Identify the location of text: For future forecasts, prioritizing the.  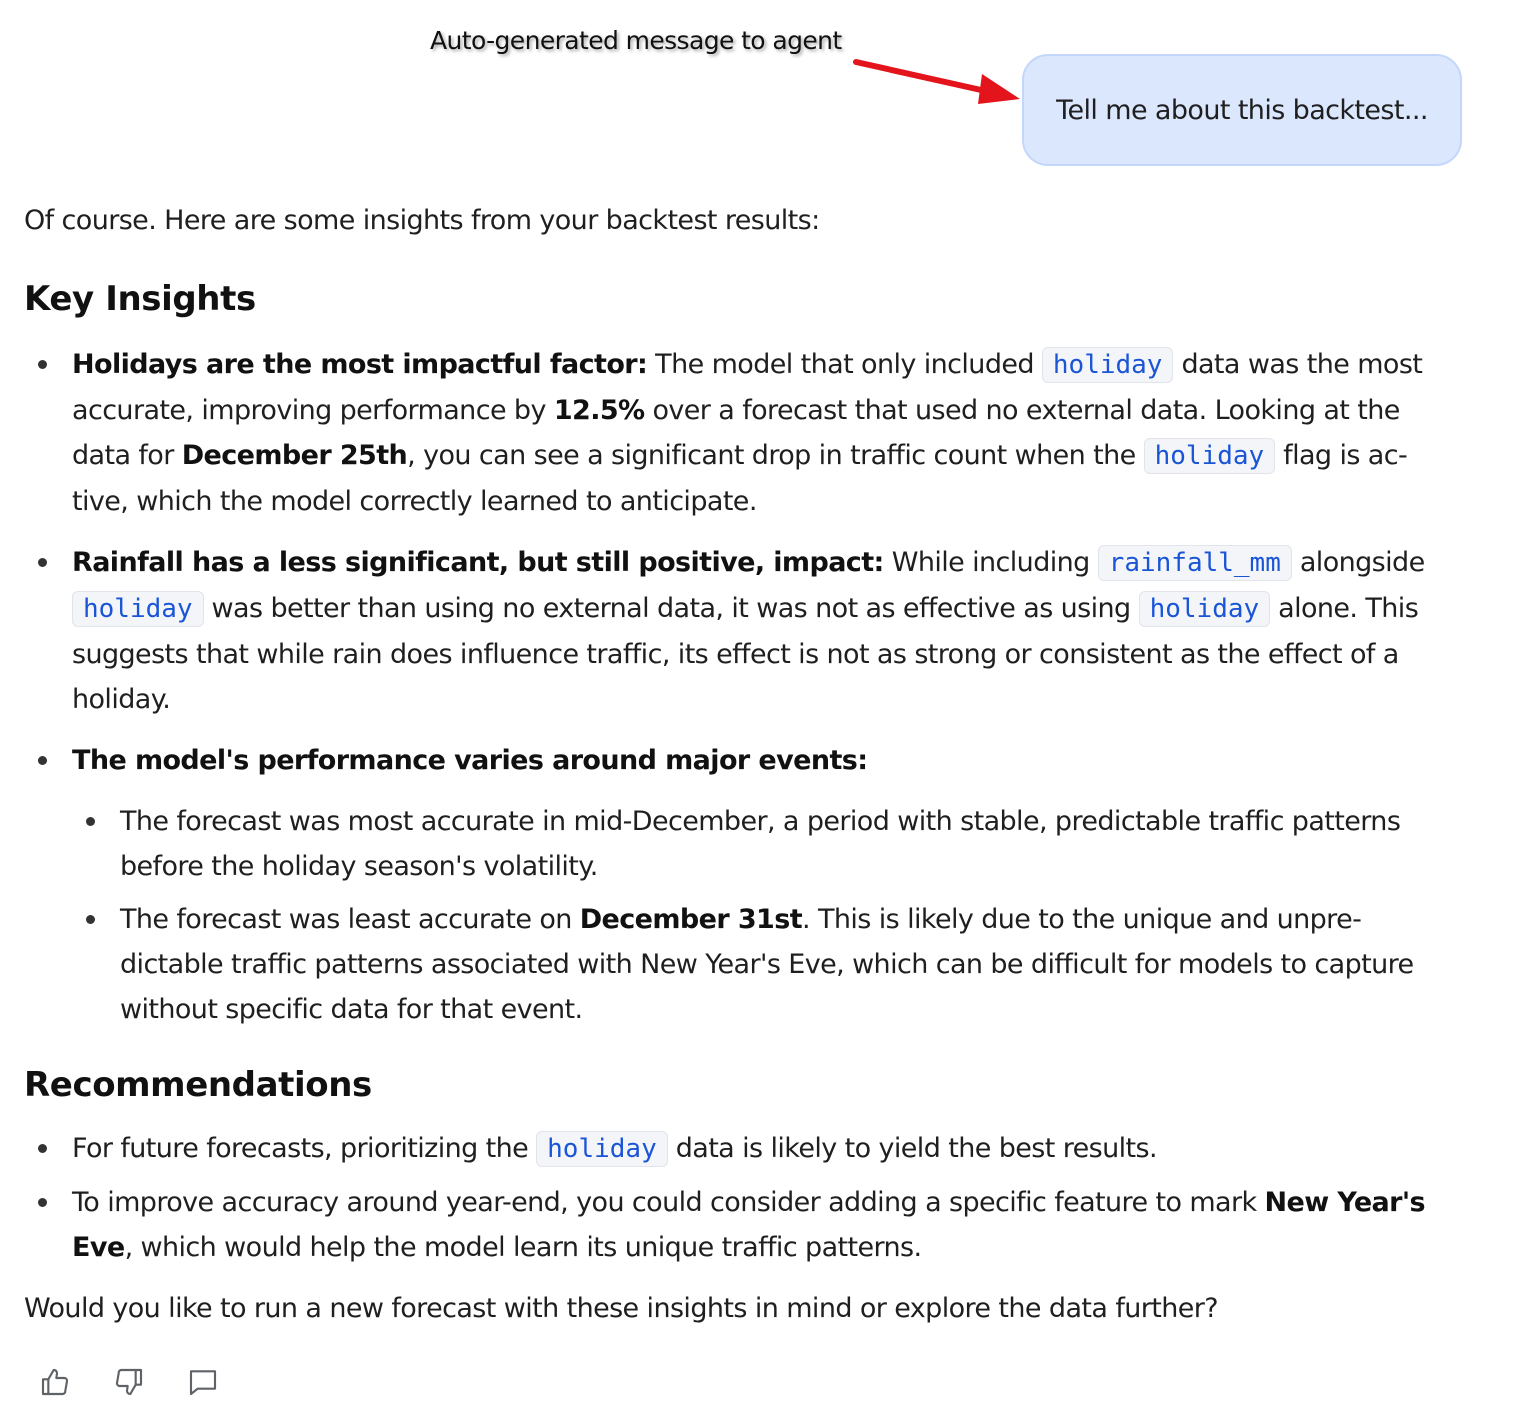
(304, 1148).